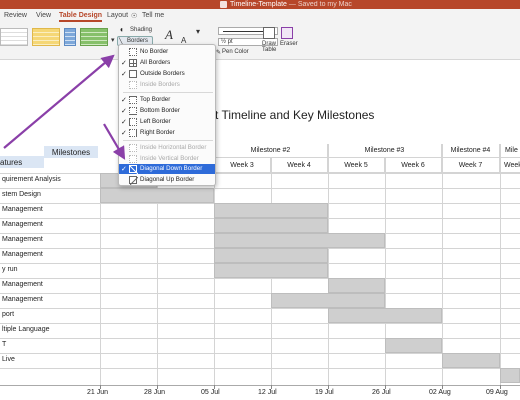 This screenshot has width=520, height=400. What do you see at coordinates (356, 165) in the screenshot?
I see `week-5-header: Week 5` at bounding box center [356, 165].